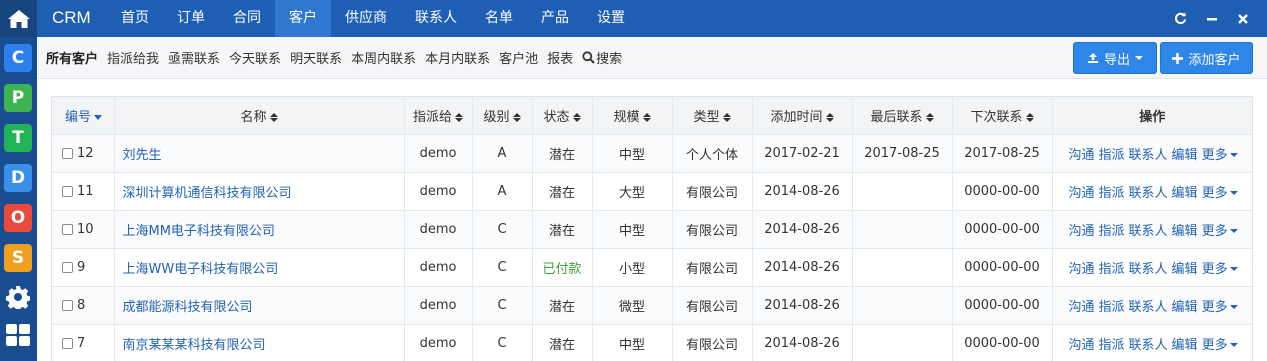 The width and height of the screenshot is (1267, 361). I want to click on filter-tab-3: 今天联系, so click(256, 57).